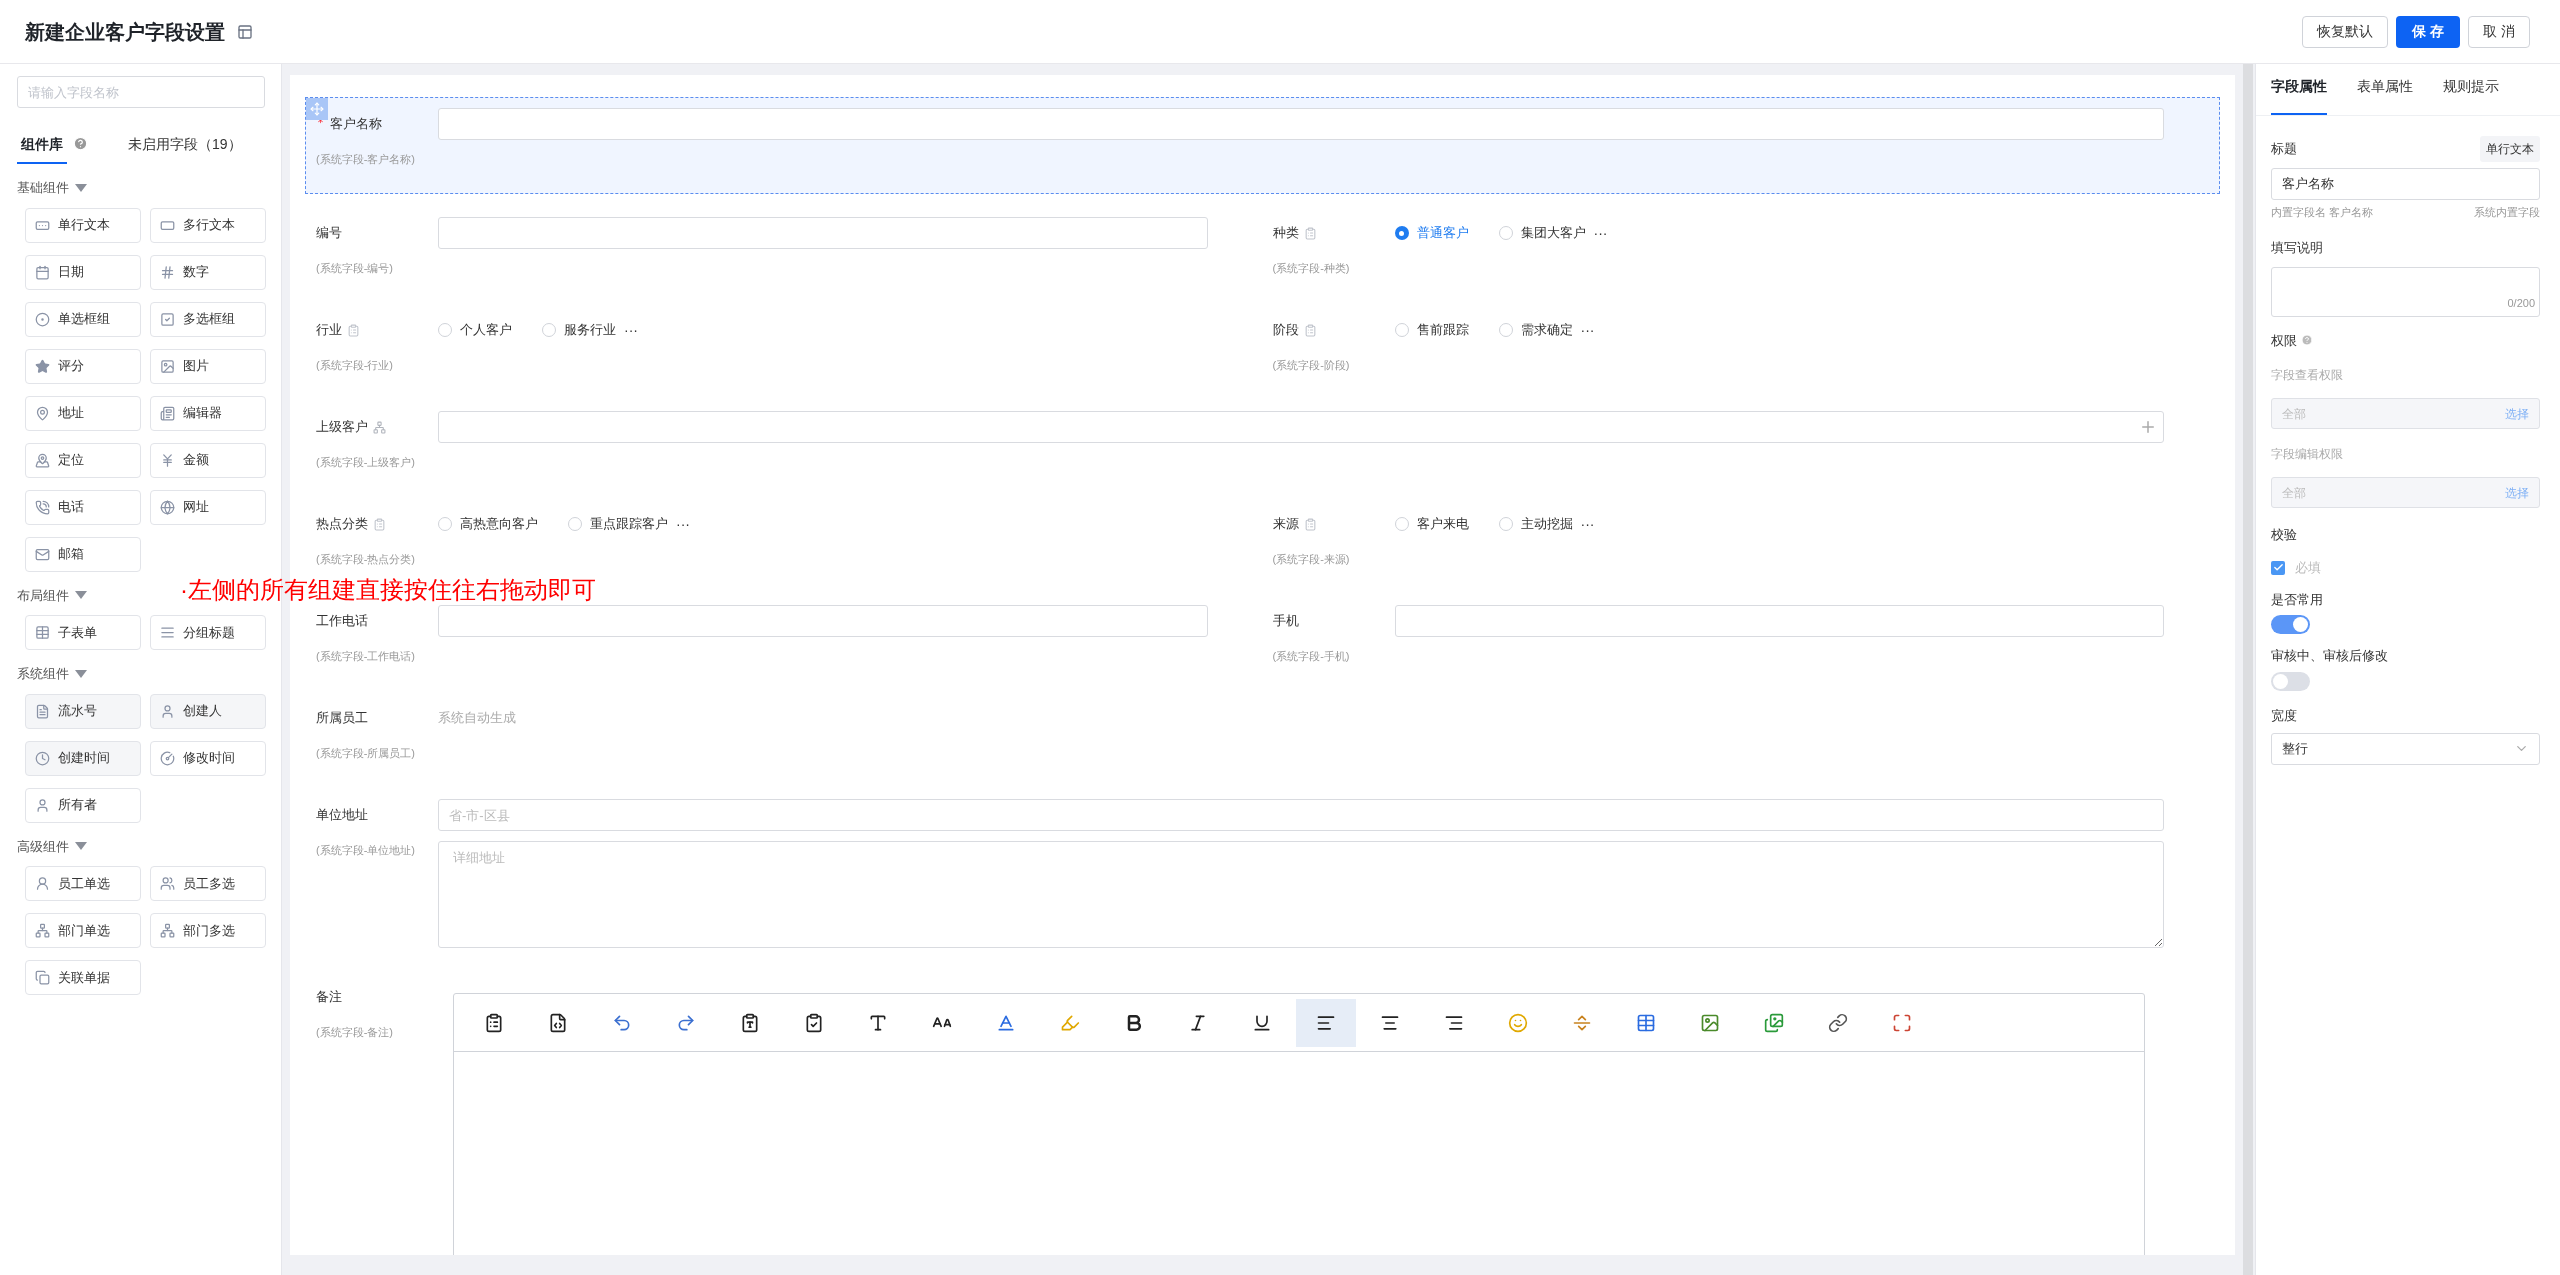 This screenshot has height=1275, width=2560. What do you see at coordinates (42, 272) in the screenshot?
I see `calendar-icon` at bounding box center [42, 272].